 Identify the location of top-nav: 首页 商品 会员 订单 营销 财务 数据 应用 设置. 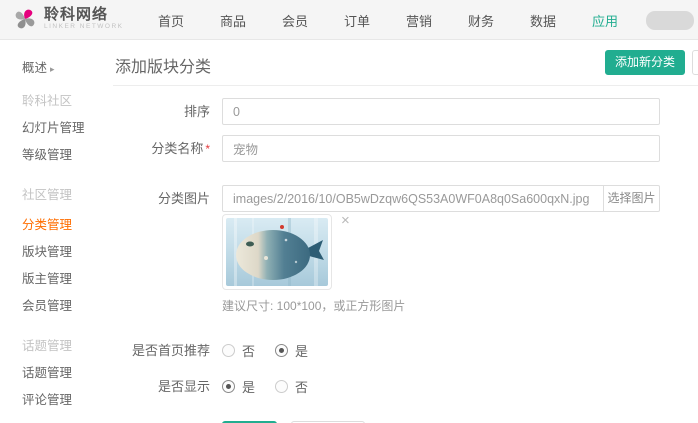
(419, 20).